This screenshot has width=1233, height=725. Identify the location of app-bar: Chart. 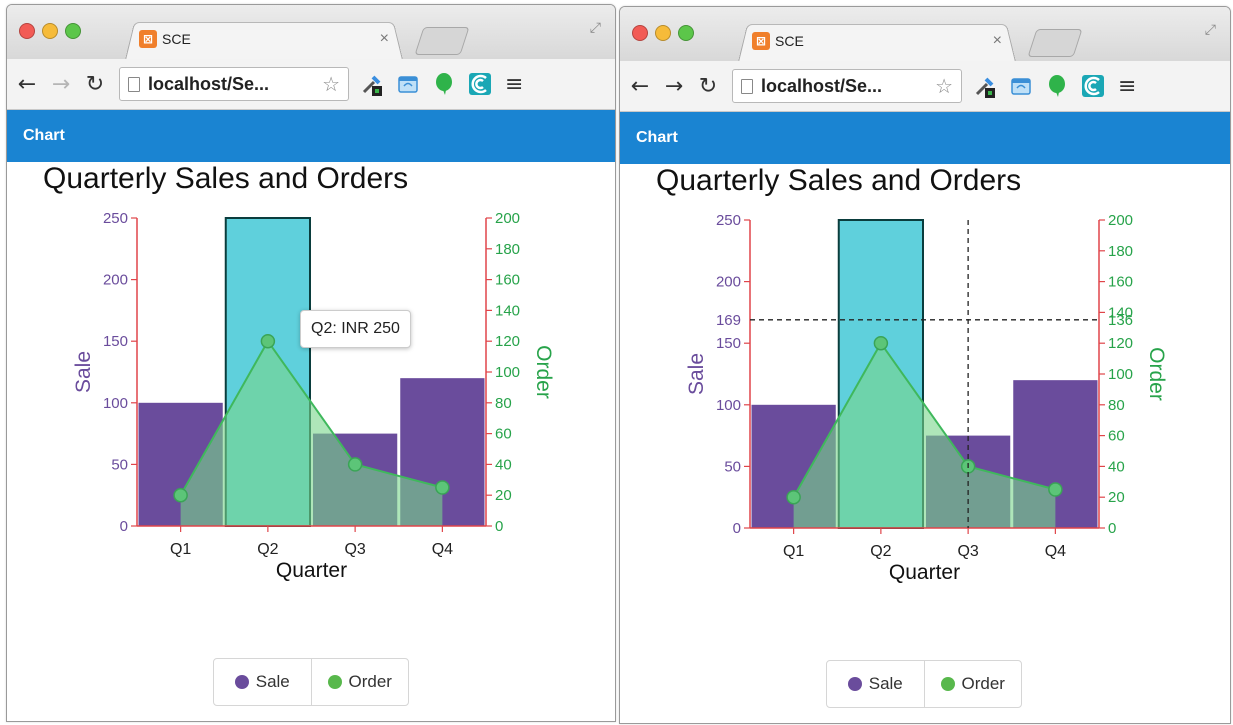
(925, 138).